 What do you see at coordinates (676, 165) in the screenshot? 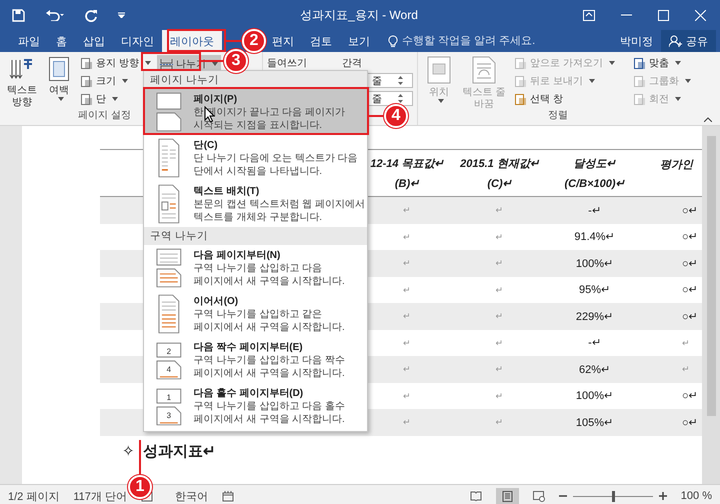
I see `column-header: 평가인` at bounding box center [676, 165].